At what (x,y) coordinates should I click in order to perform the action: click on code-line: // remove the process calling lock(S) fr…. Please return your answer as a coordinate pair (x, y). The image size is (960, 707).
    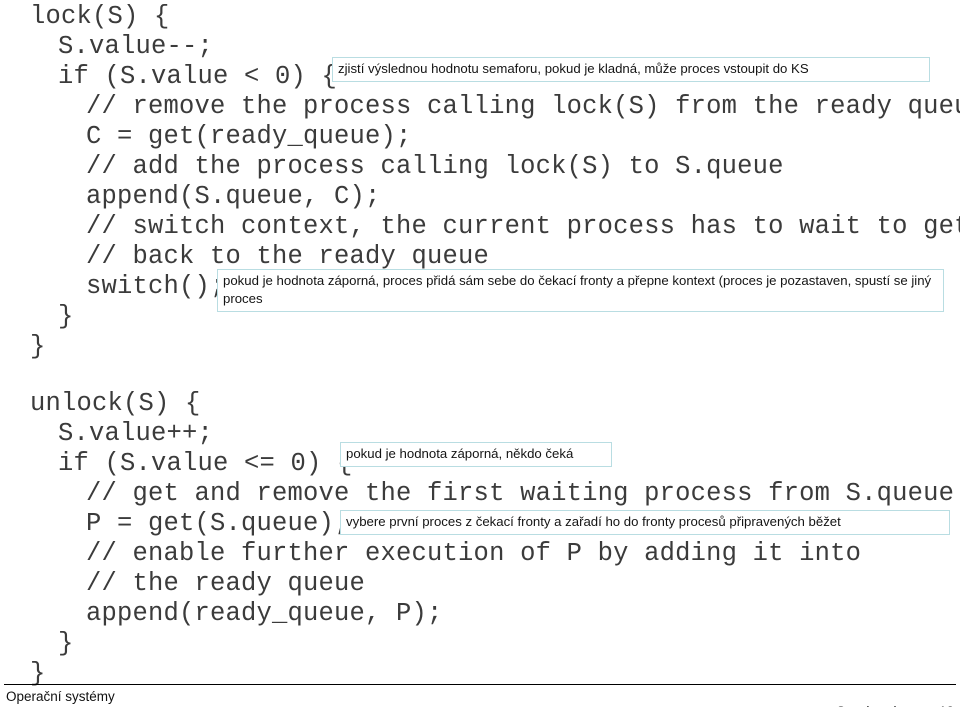
    Looking at the image, I should click on (523, 106).